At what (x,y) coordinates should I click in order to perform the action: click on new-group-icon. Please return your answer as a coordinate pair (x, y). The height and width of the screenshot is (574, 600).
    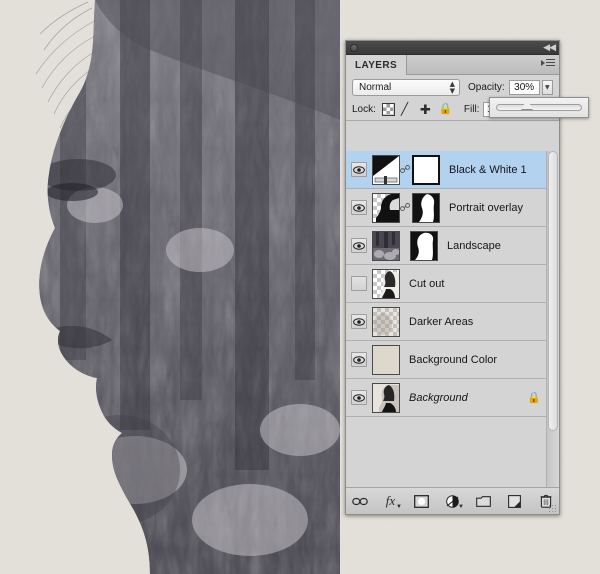
    Looking at the image, I should click on (483, 501).